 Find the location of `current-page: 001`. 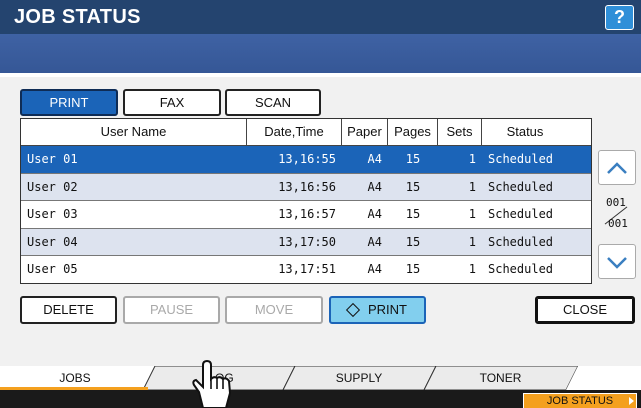

current-page: 001 is located at coordinates (616, 202).